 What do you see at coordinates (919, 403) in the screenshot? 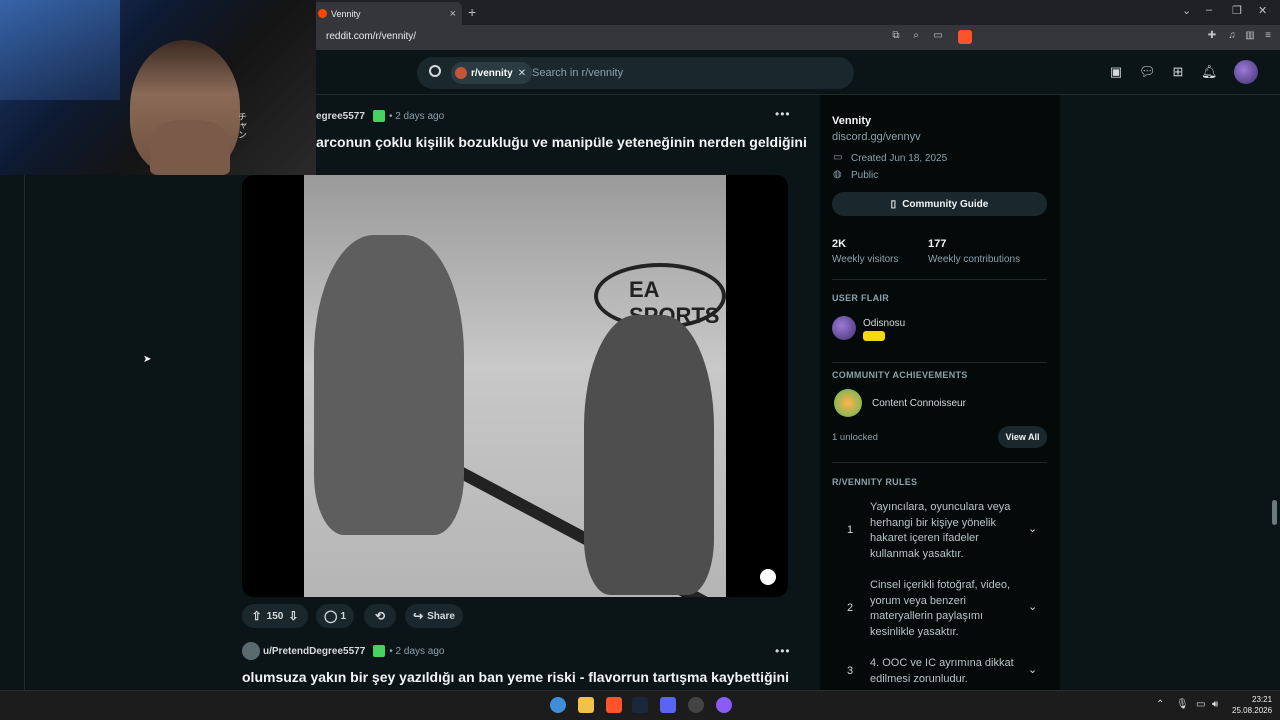
I see `achievement-name: Content Connoisseur` at bounding box center [919, 403].